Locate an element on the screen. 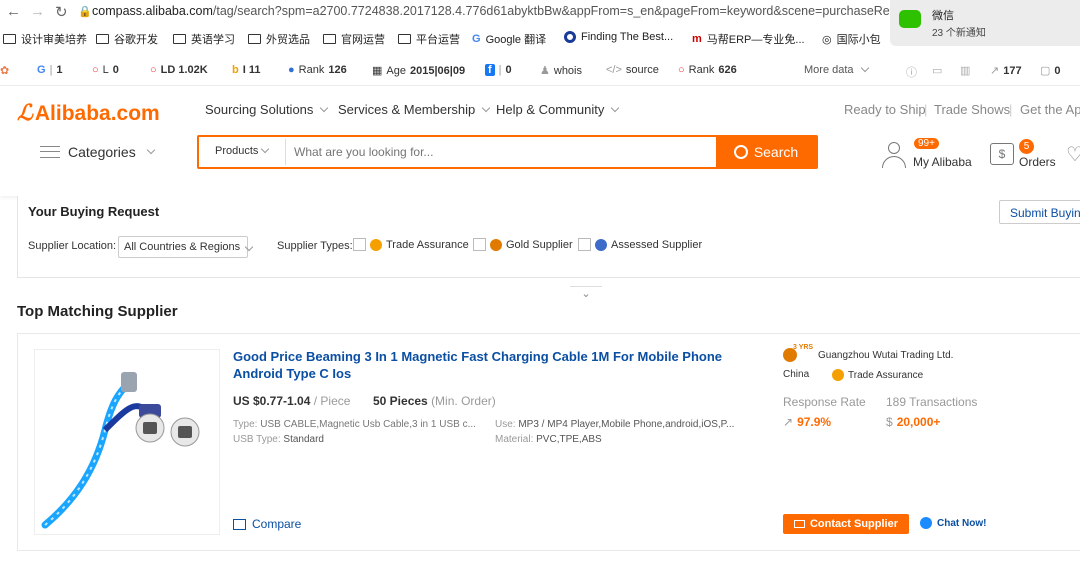  bookmark-item: 设计审美培养 is located at coordinates (45, 39).